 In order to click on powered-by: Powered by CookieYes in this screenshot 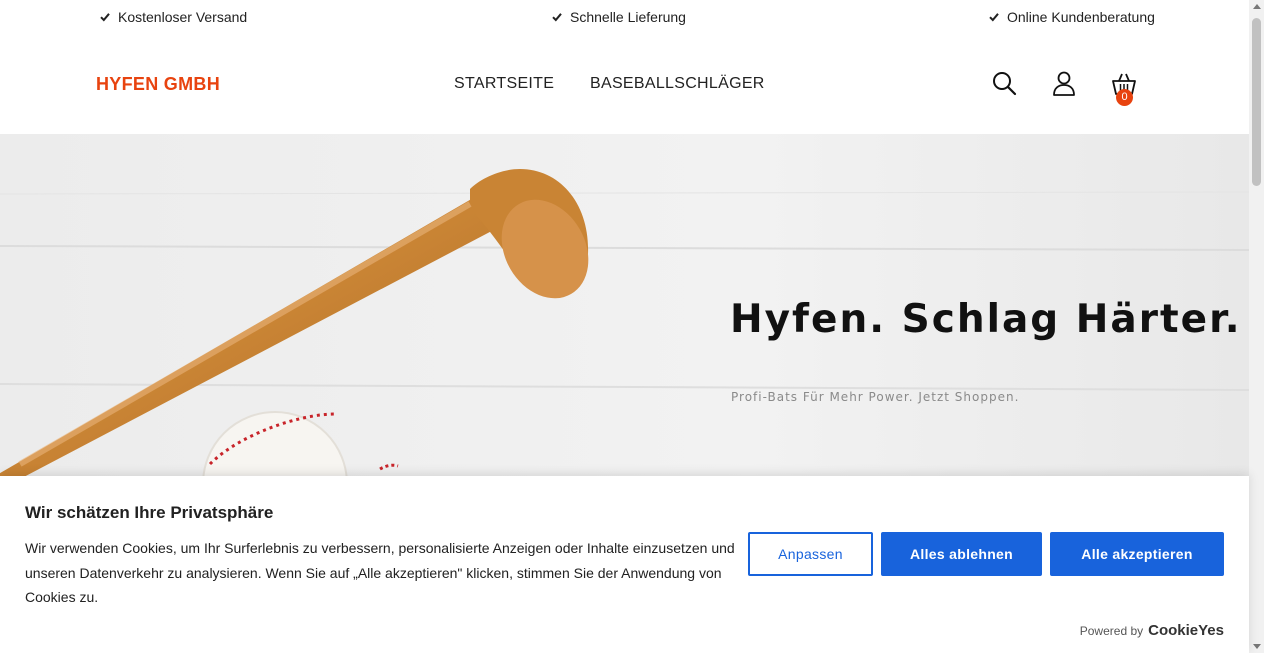, I will do `click(1152, 630)`.